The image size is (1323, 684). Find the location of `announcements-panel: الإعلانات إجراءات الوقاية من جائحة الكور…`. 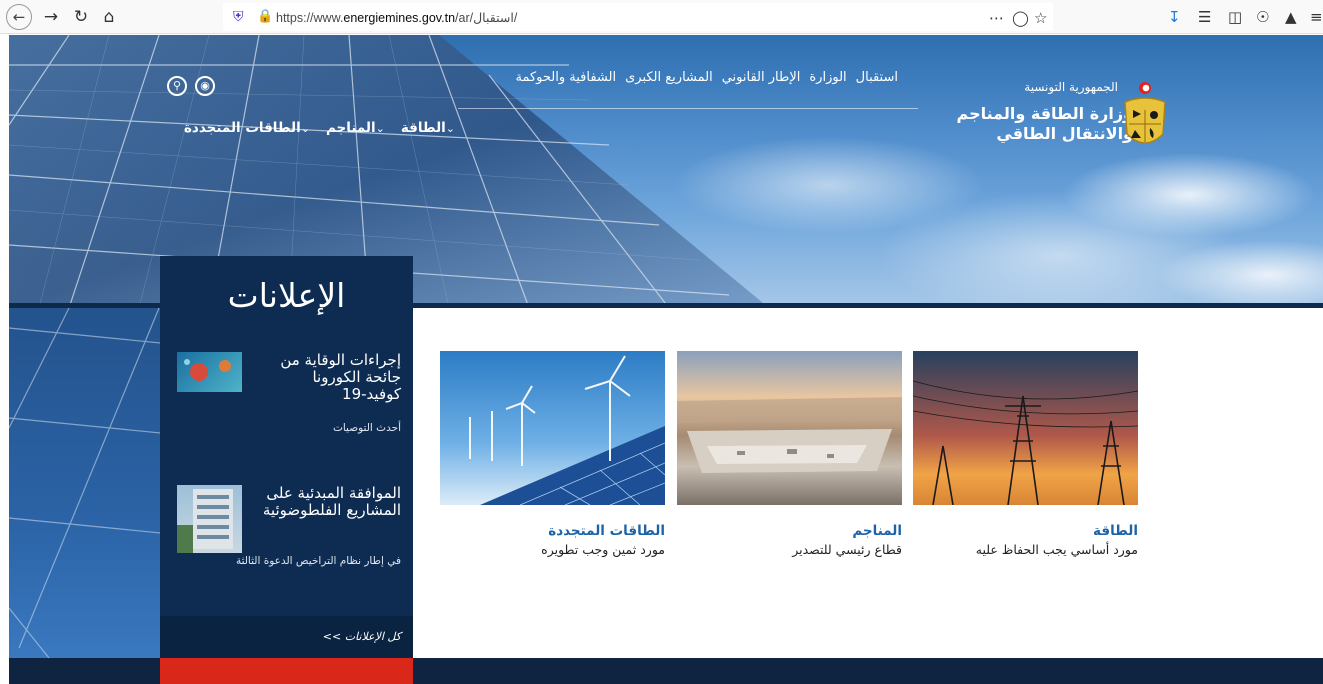

announcements-panel: الإعلانات إجراءات الوقاية من جائحة الكور… is located at coordinates (286, 457).